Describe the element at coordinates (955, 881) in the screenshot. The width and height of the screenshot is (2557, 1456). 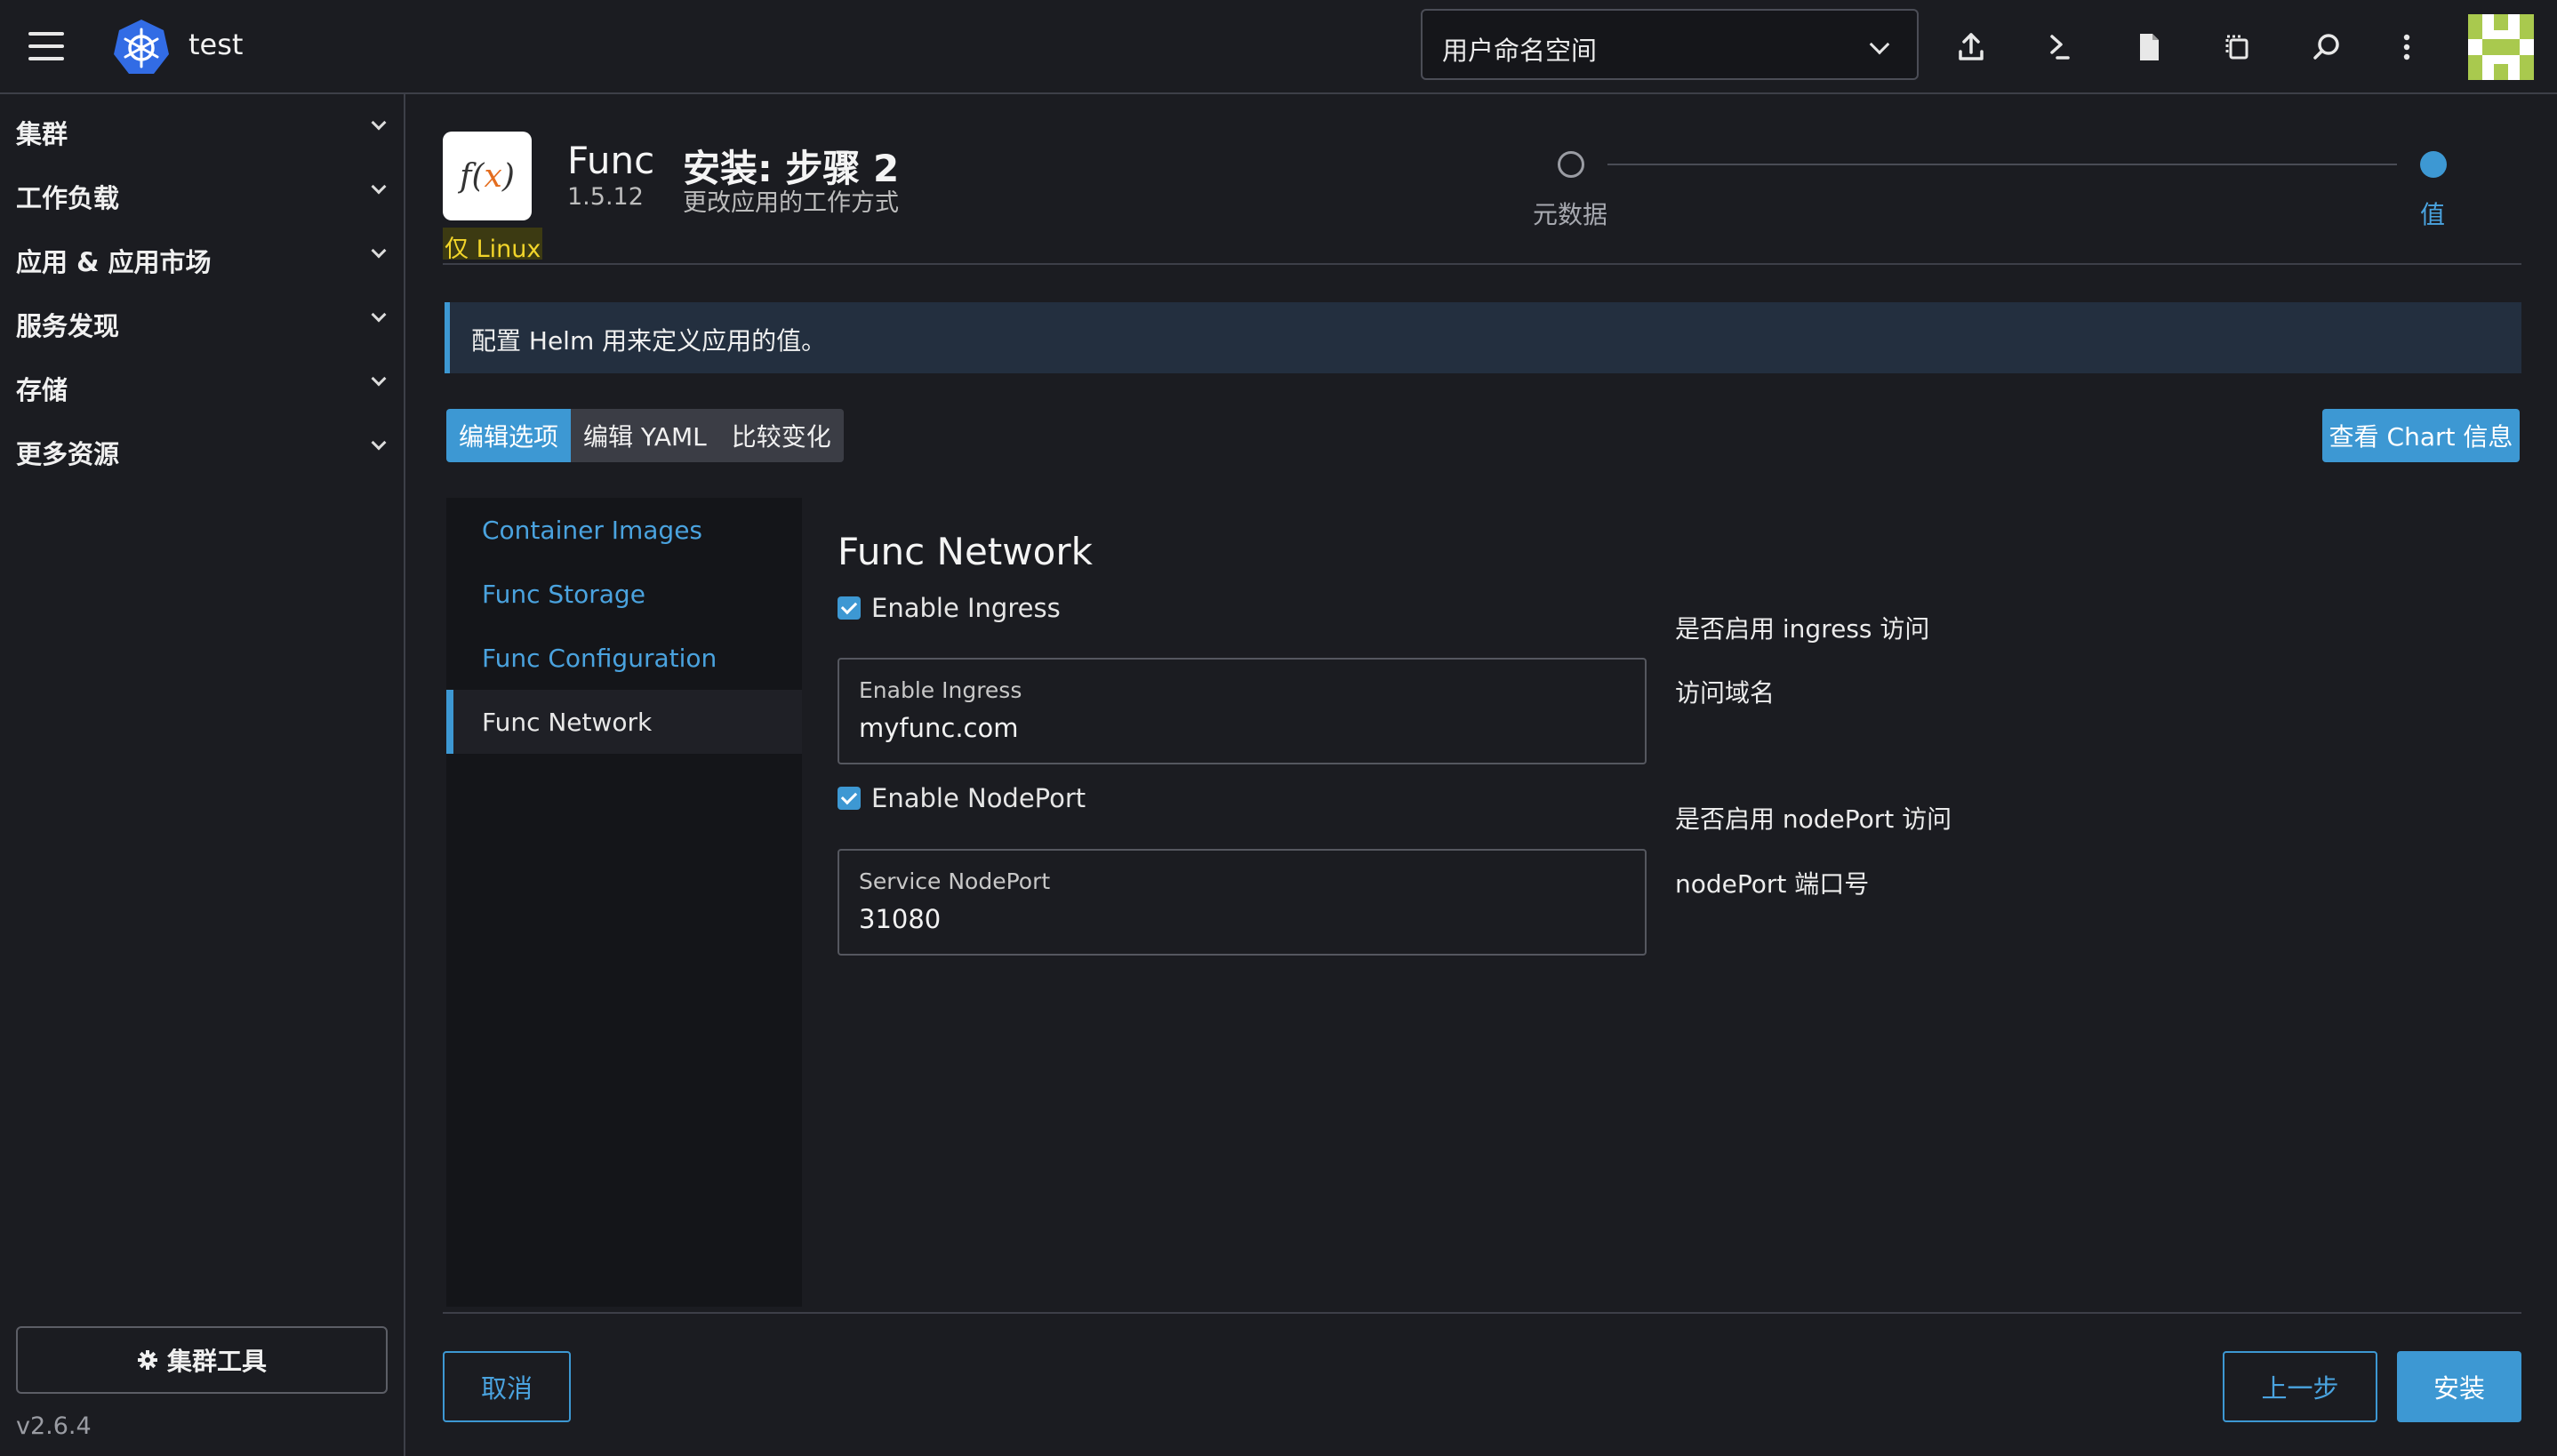
I see `service-nodeport-label: Service NodePort` at that location.